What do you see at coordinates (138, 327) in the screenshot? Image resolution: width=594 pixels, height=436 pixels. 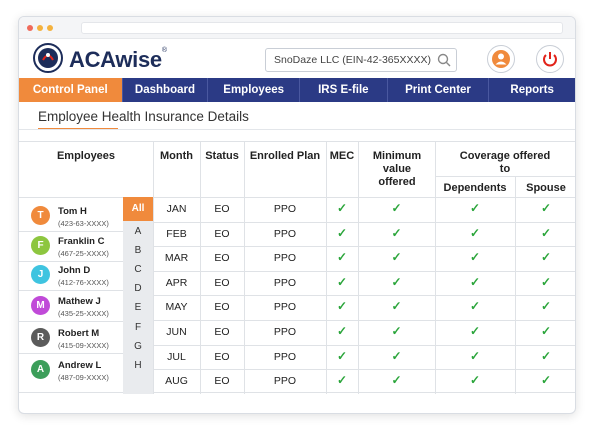 I see `filter-letter-f: F` at bounding box center [138, 327].